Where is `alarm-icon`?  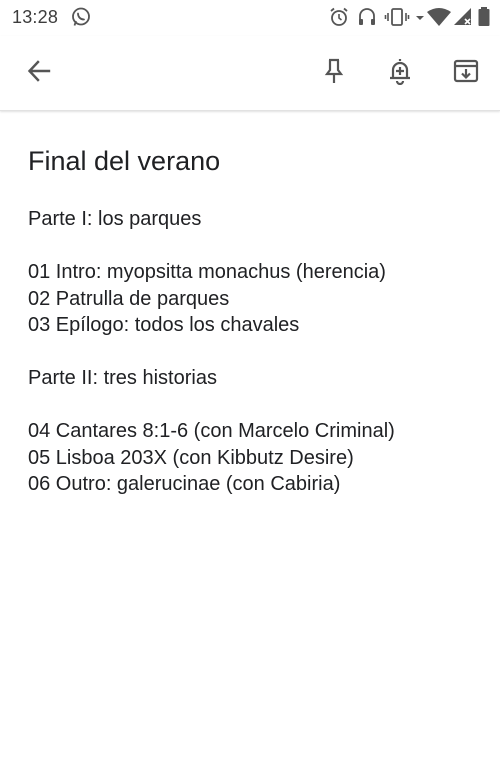
alarm-icon is located at coordinates (339, 17).